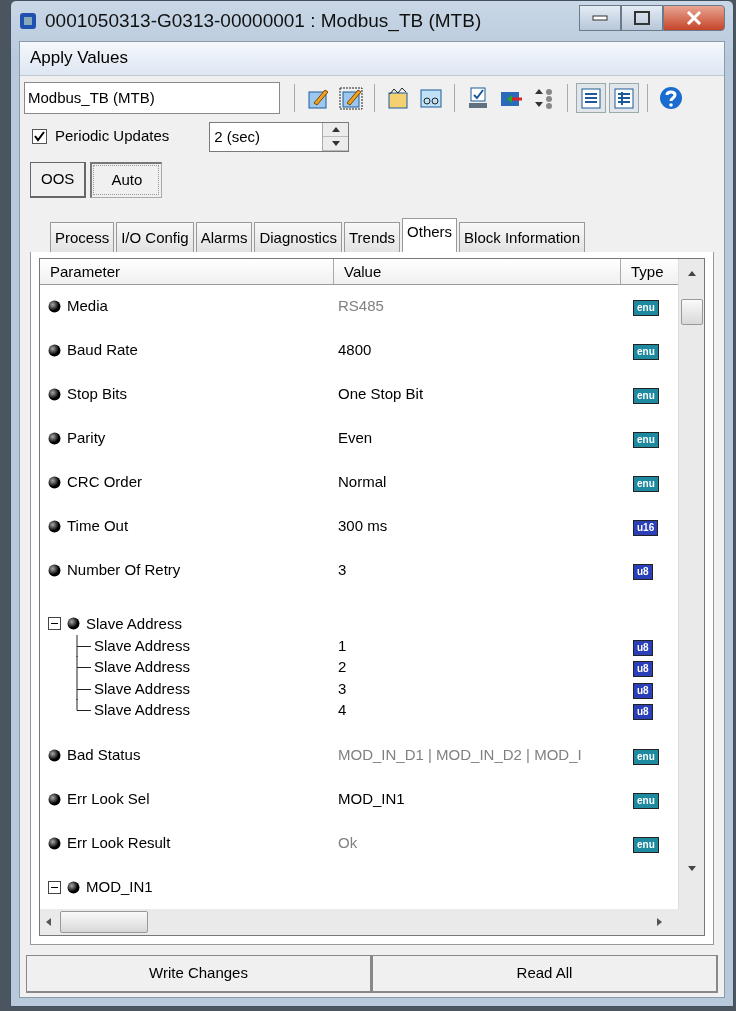 This screenshot has width=736, height=1011. Describe the element at coordinates (224, 236) in the screenshot. I see `tab: Alarms` at that location.